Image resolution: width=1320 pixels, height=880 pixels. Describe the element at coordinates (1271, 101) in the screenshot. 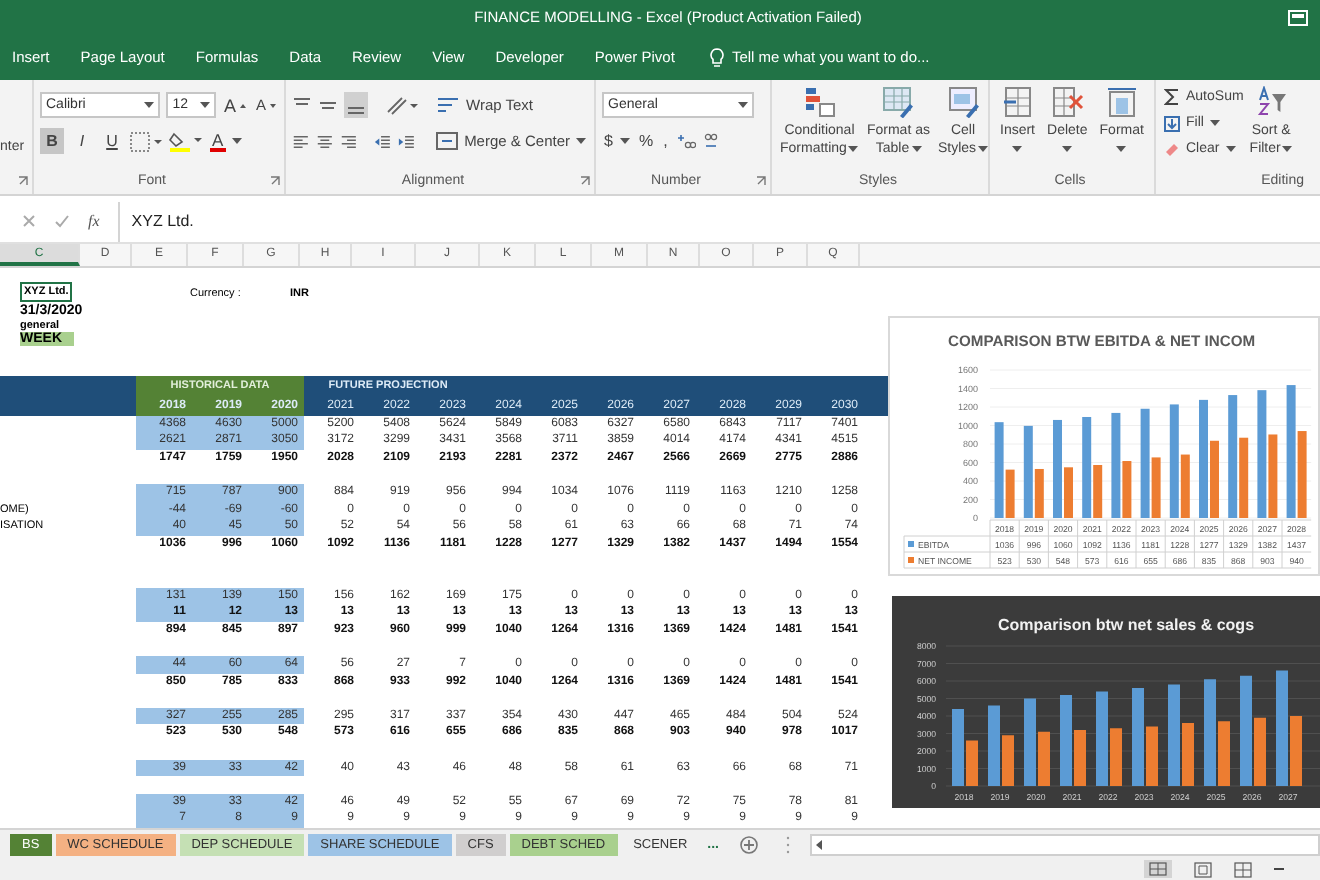

I see `sort-filter-icon` at that location.